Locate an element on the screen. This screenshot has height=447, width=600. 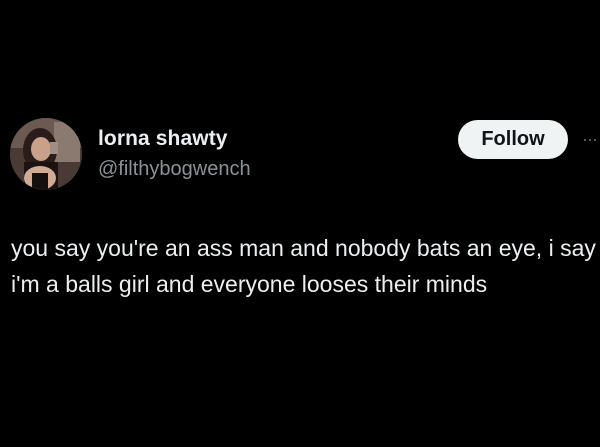
author-handle: @filthybogwench is located at coordinates (174, 169).